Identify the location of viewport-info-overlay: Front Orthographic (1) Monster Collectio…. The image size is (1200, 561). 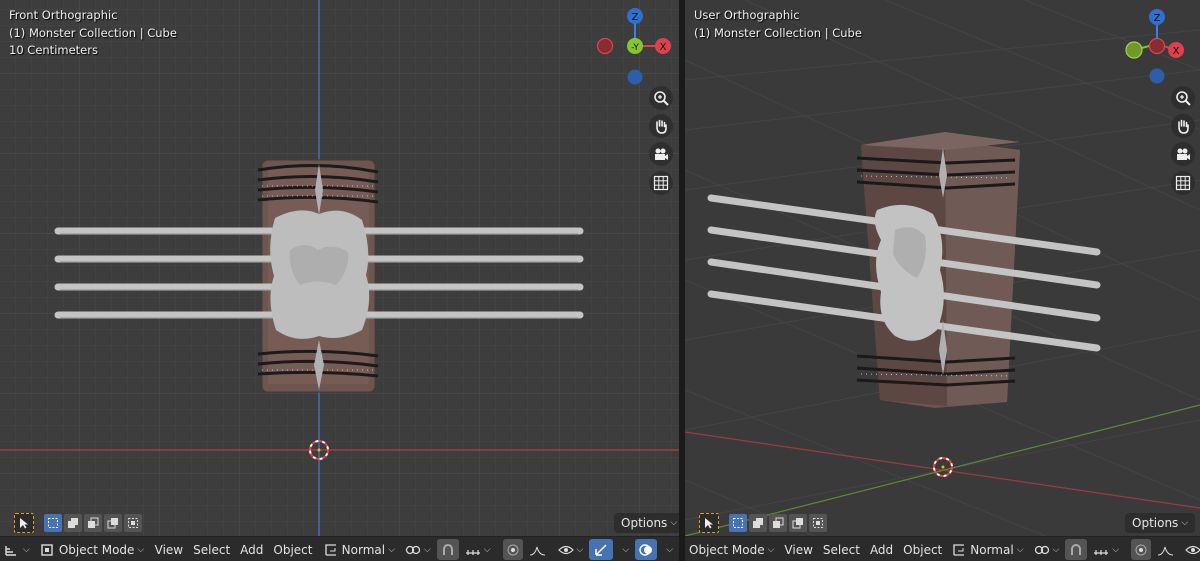
(93, 33).